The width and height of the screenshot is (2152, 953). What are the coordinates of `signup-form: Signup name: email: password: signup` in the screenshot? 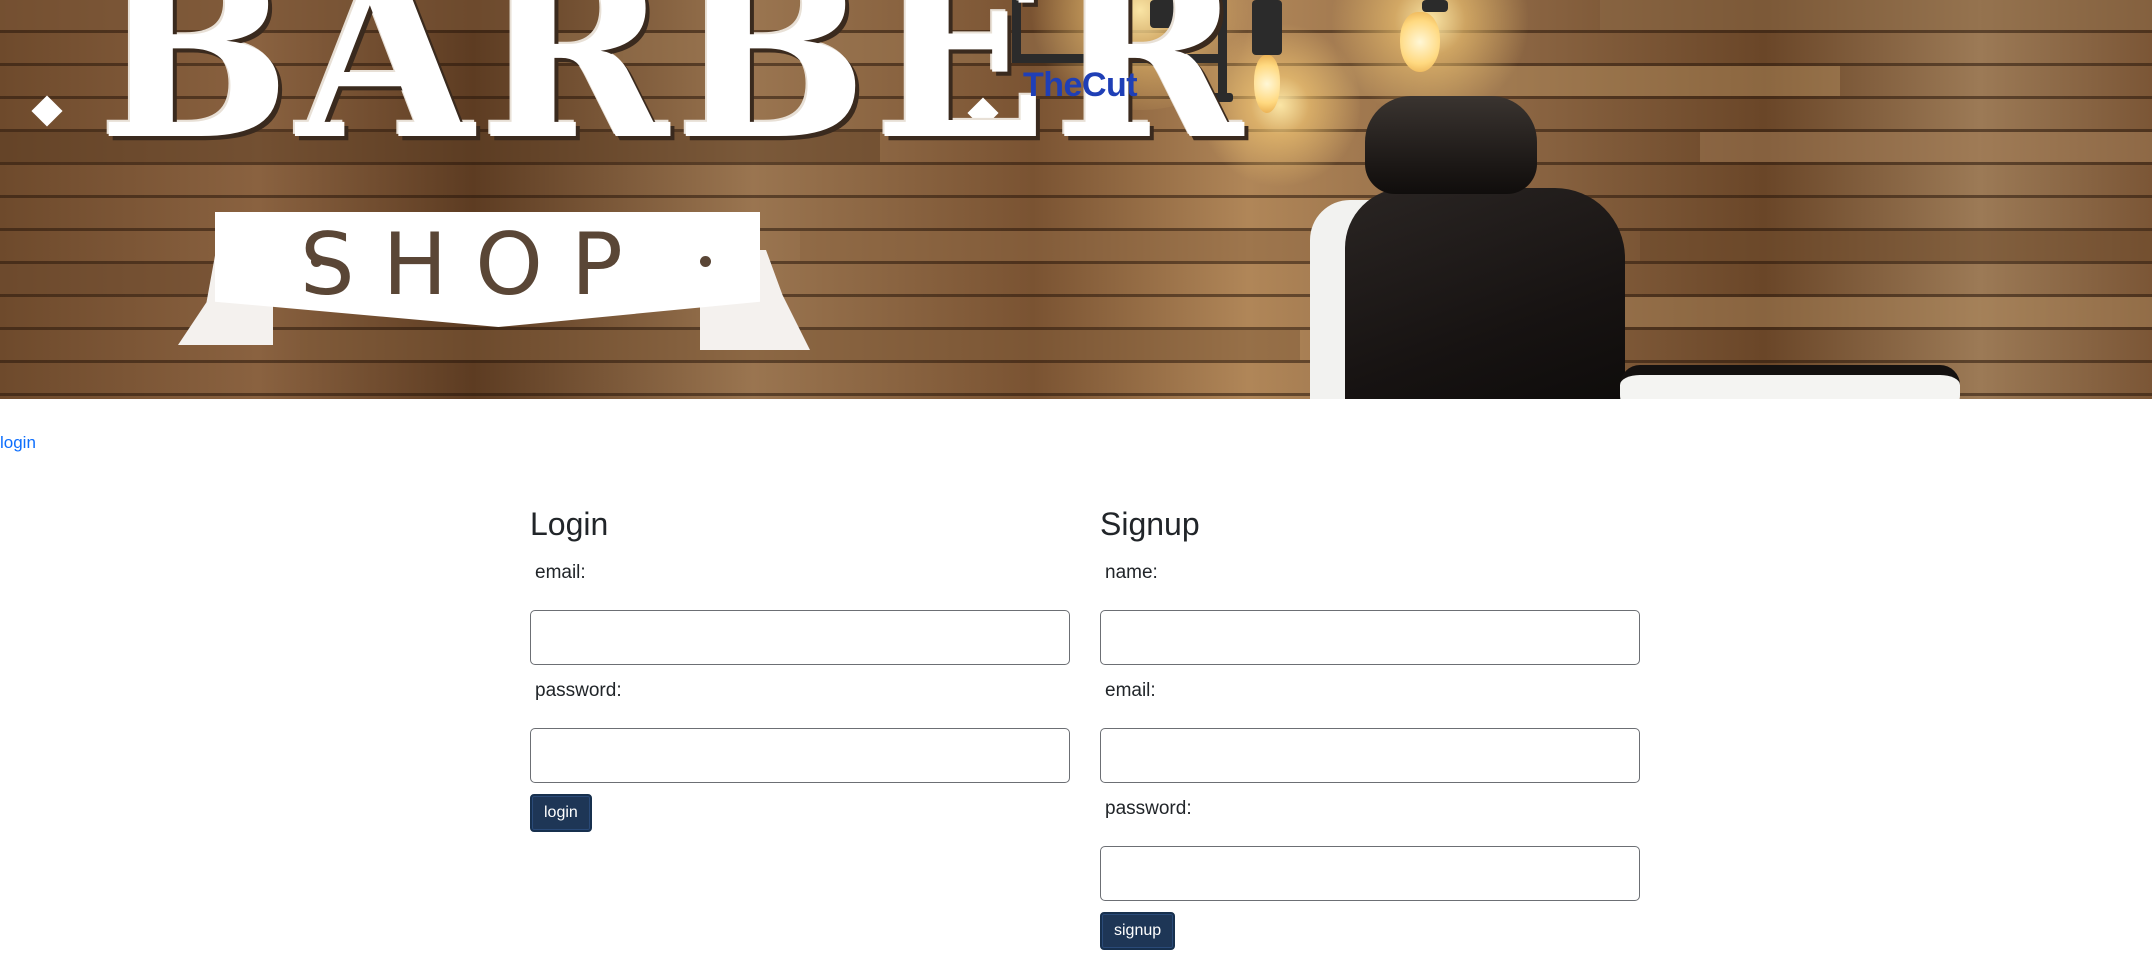 It's located at (1370, 727).